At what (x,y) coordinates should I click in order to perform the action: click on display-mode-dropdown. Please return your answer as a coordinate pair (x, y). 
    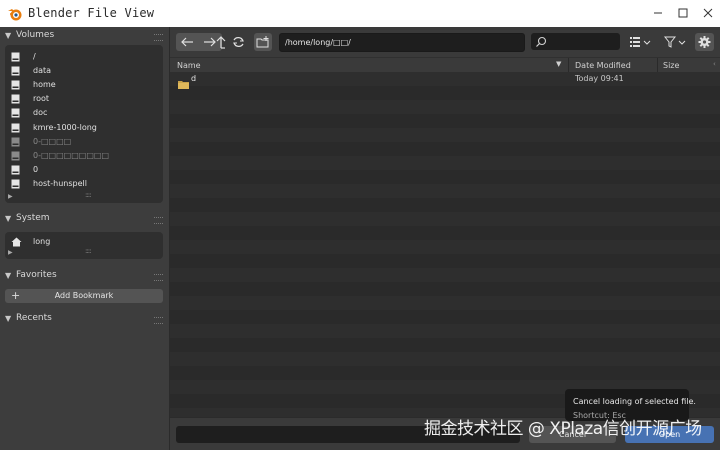
    Looking at the image, I should click on (640, 42).